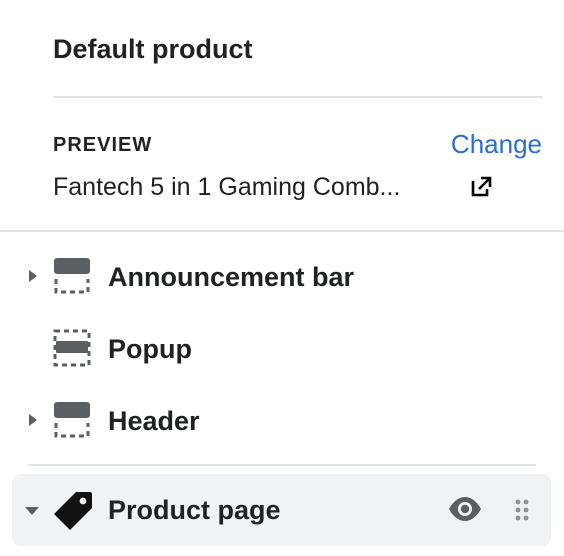 The height and width of the screenshot is (556, 564). I want to click on eye-icon, so click(465, 509).